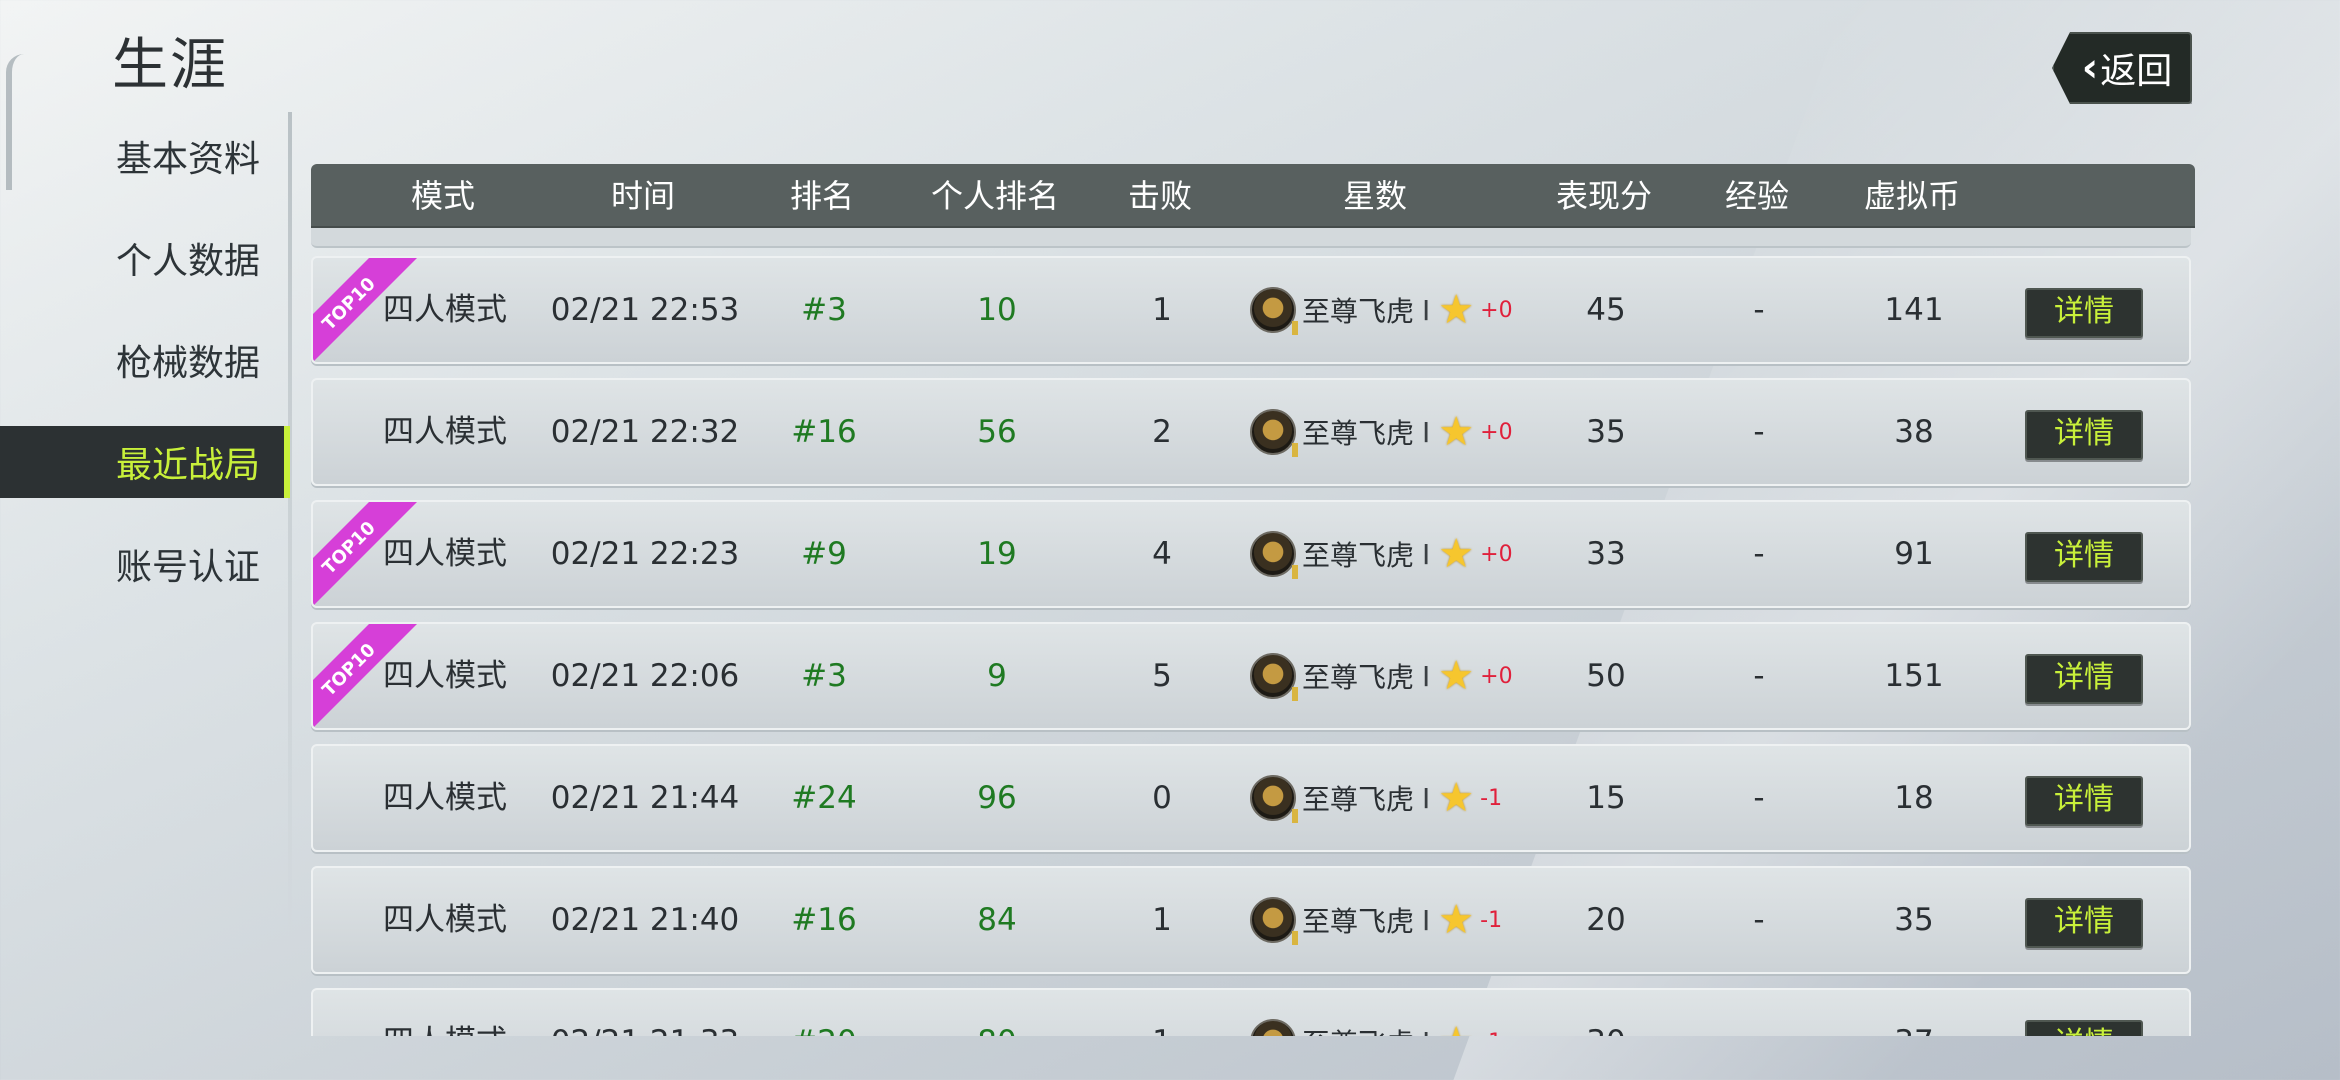 This screenshot has width=2340, height=1080. Describe the element at coordinates (1251, 238) in the screenshot. I see `row-partial-top` at that location.